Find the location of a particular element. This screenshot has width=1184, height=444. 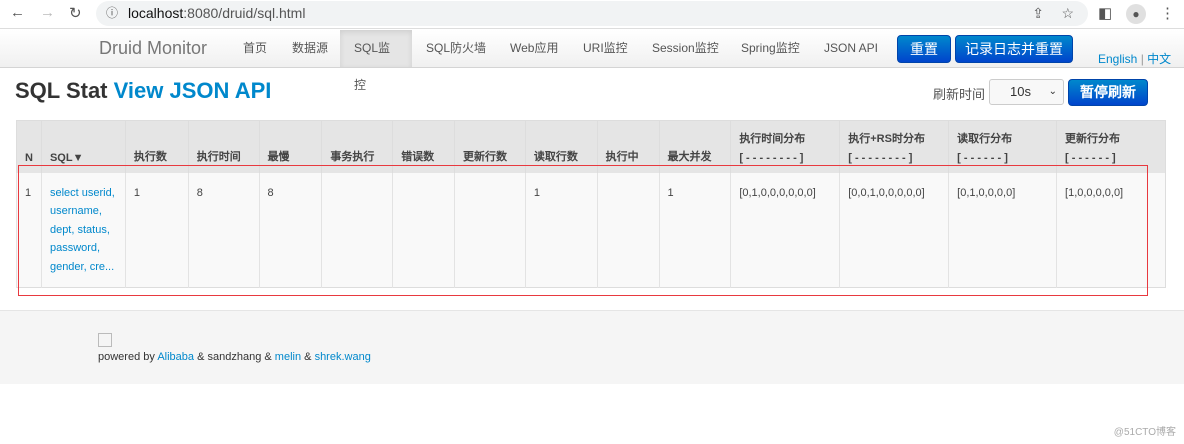

page-title: SQL Stat View JSON API is located at coordinates (143, 90).